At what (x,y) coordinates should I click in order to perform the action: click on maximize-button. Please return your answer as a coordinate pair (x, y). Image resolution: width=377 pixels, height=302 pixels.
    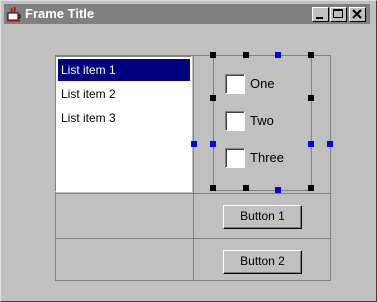
    Looking at the image, I should click on (338, 14).